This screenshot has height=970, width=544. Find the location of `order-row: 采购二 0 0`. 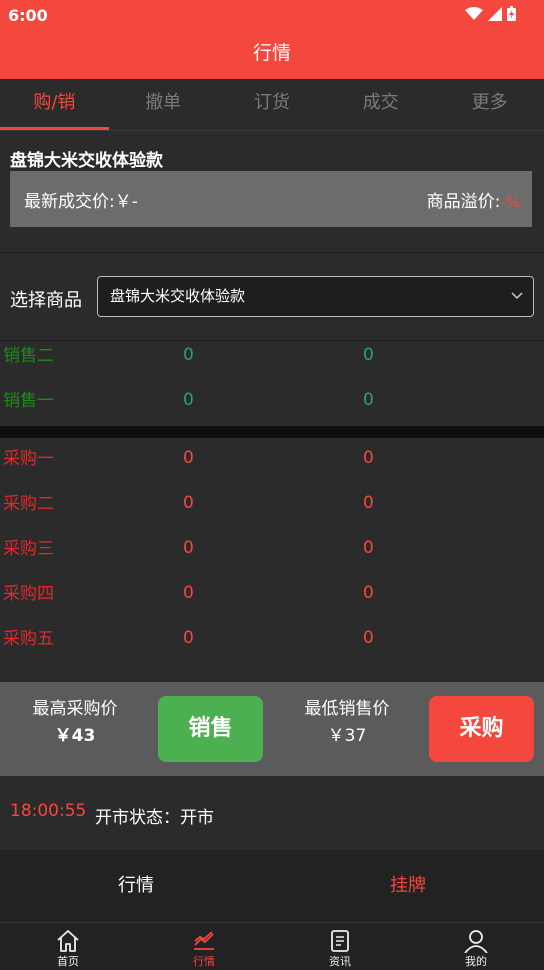

order-row: 采购二 0 0 is located at coordinates (272, 511).